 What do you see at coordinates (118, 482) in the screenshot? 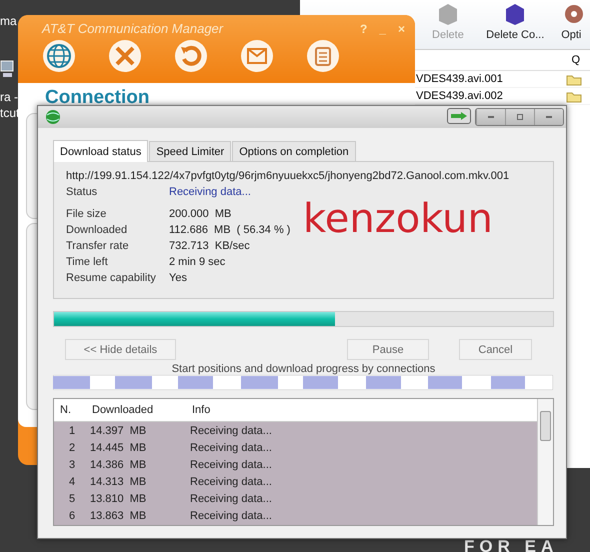
I see `table-cell-text: 14.313 MB` at bounding box center [118, 482].